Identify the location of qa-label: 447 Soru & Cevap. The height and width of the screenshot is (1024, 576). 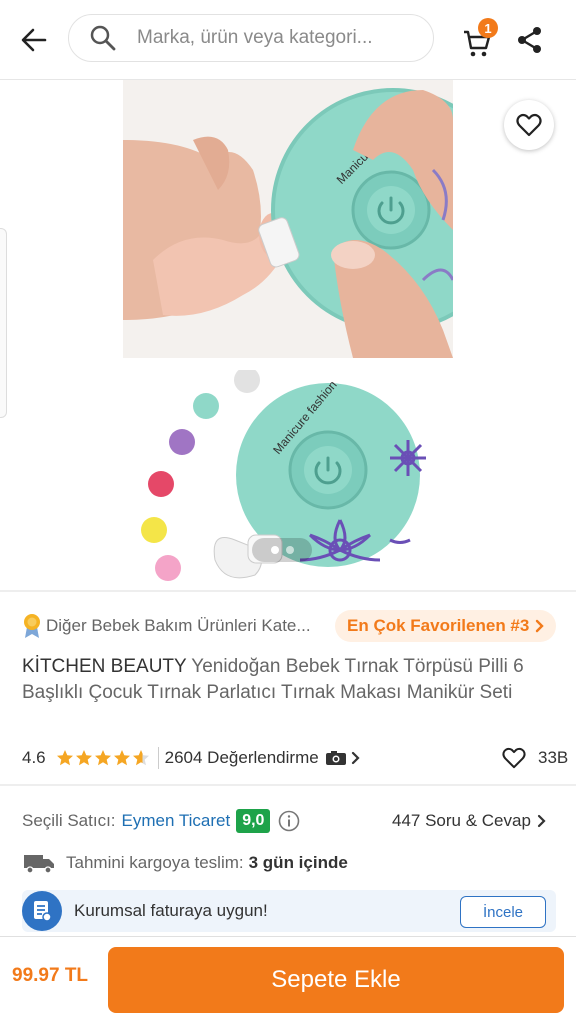
(461, 820).